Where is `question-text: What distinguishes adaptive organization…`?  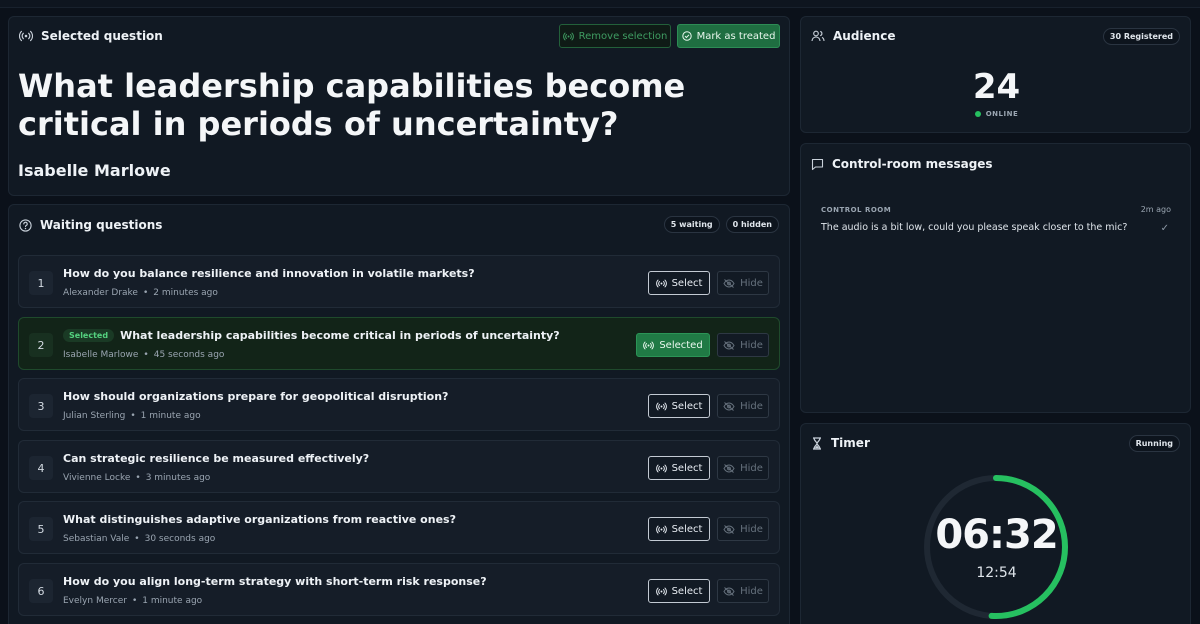 question-text: What distinguishes adaptive organization… is located at coordinates (259, 519).